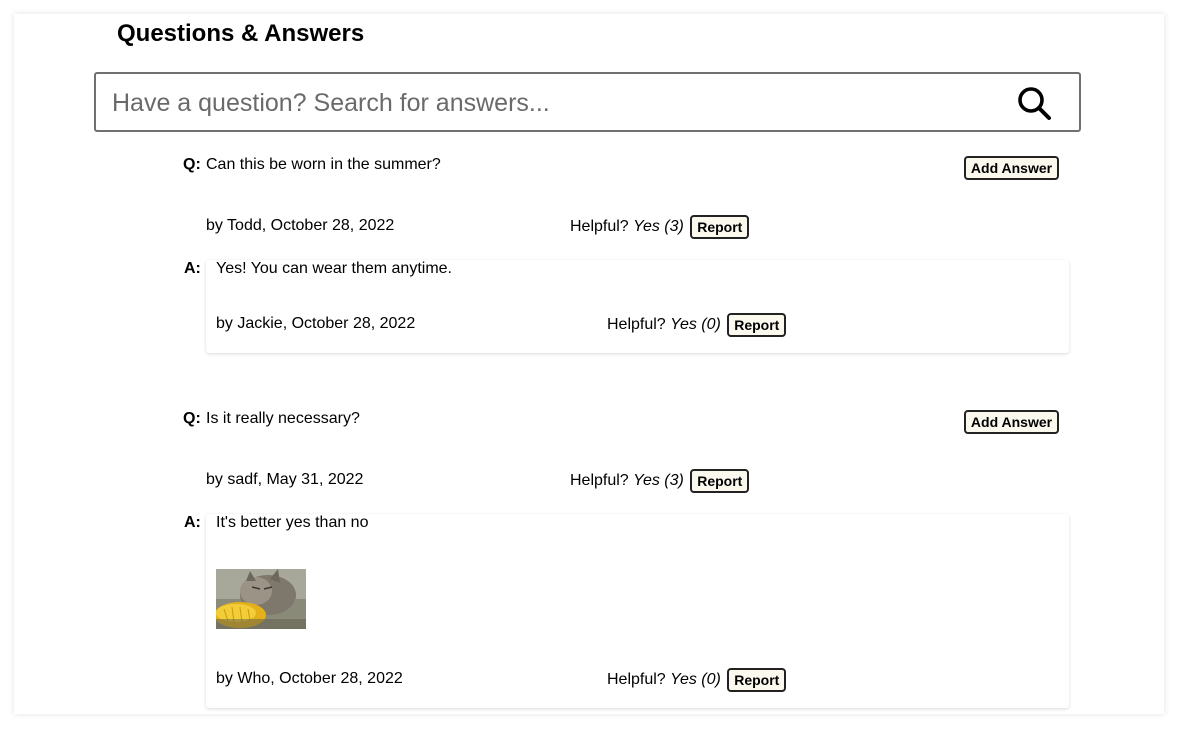 The height and width of the screenshot is (730, 1187). Describe the element at coordinates (552, 103) in the screenshot. I see `search-input` at that location.